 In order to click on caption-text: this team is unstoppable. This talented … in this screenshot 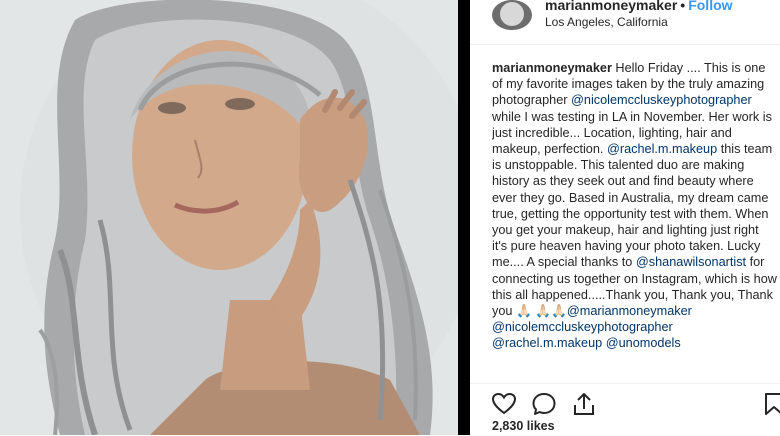, I will do `click(632, 206)`.